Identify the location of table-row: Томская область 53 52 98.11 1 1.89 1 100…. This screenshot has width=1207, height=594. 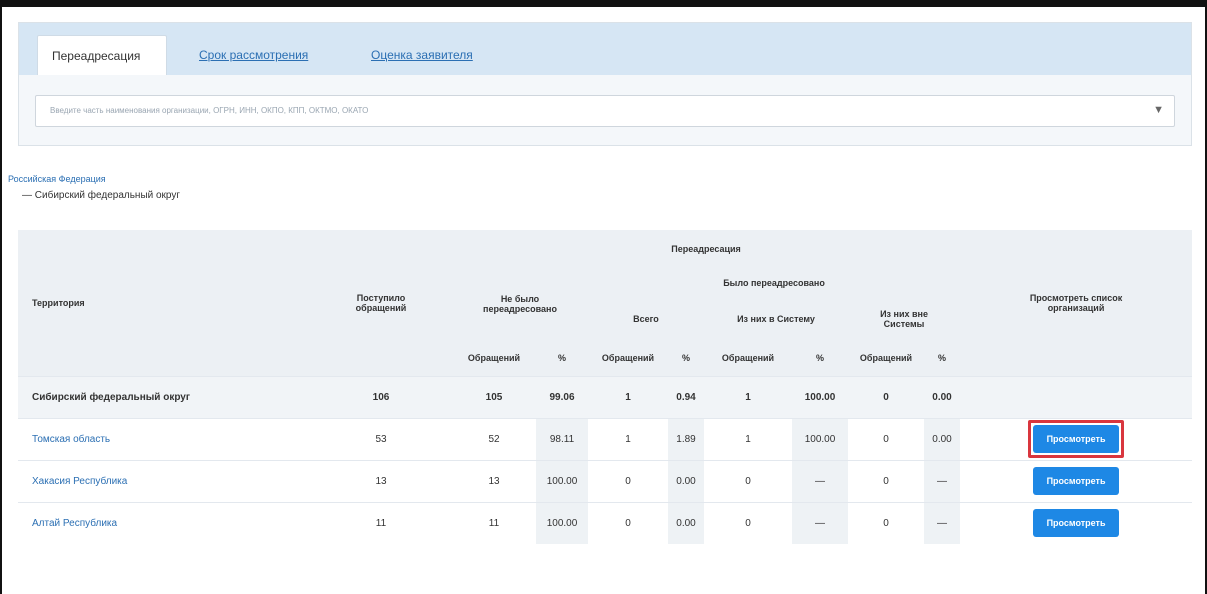
(605, 438).